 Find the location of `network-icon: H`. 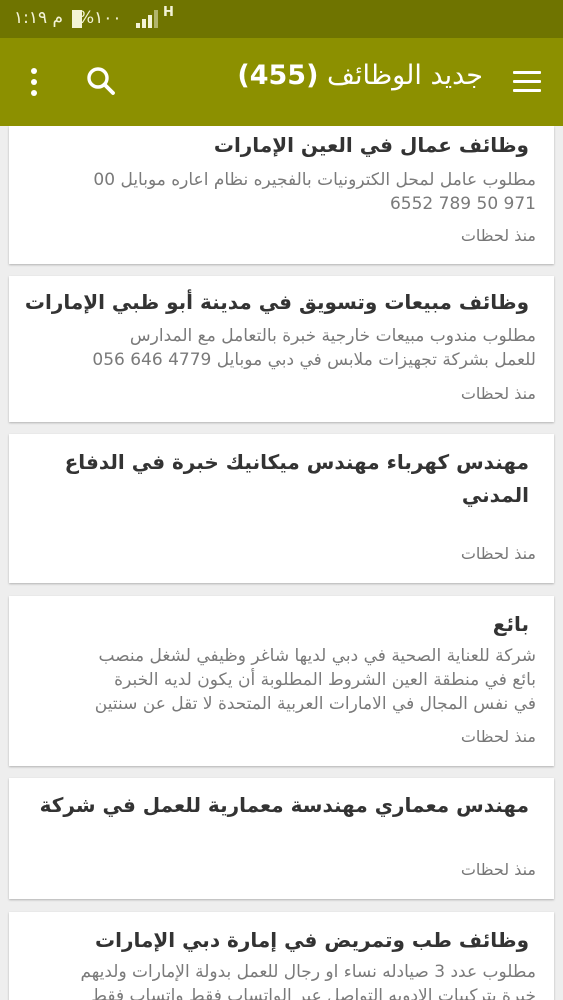

network-icon: H is located at coordinates (168, 12).